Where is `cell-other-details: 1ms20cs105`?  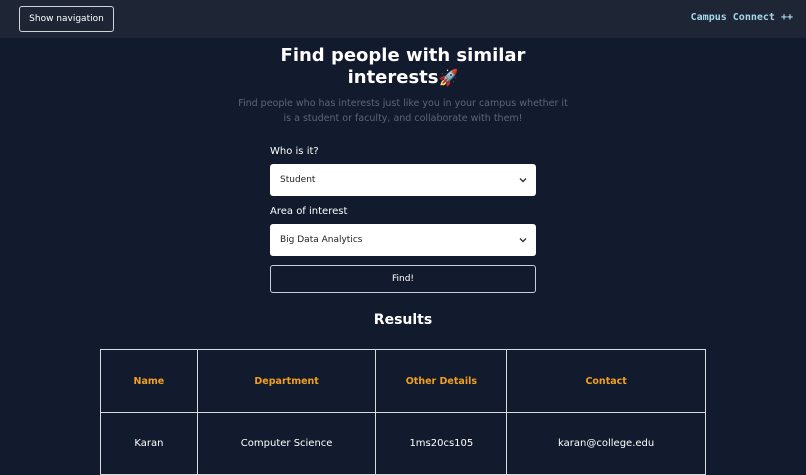 cell-other-details: 1ms20cs105 is located at coordinates (441, 443).